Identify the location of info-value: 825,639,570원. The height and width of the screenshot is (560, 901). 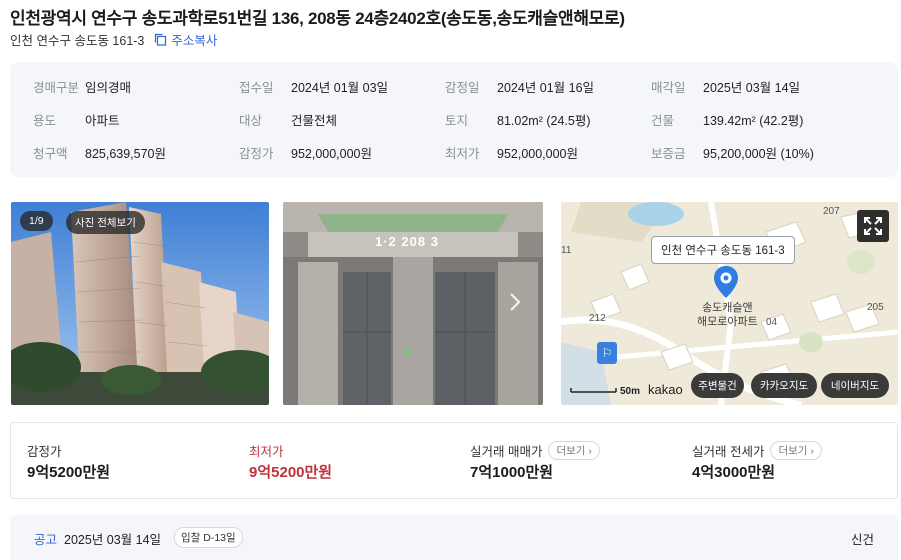
(126, 154).